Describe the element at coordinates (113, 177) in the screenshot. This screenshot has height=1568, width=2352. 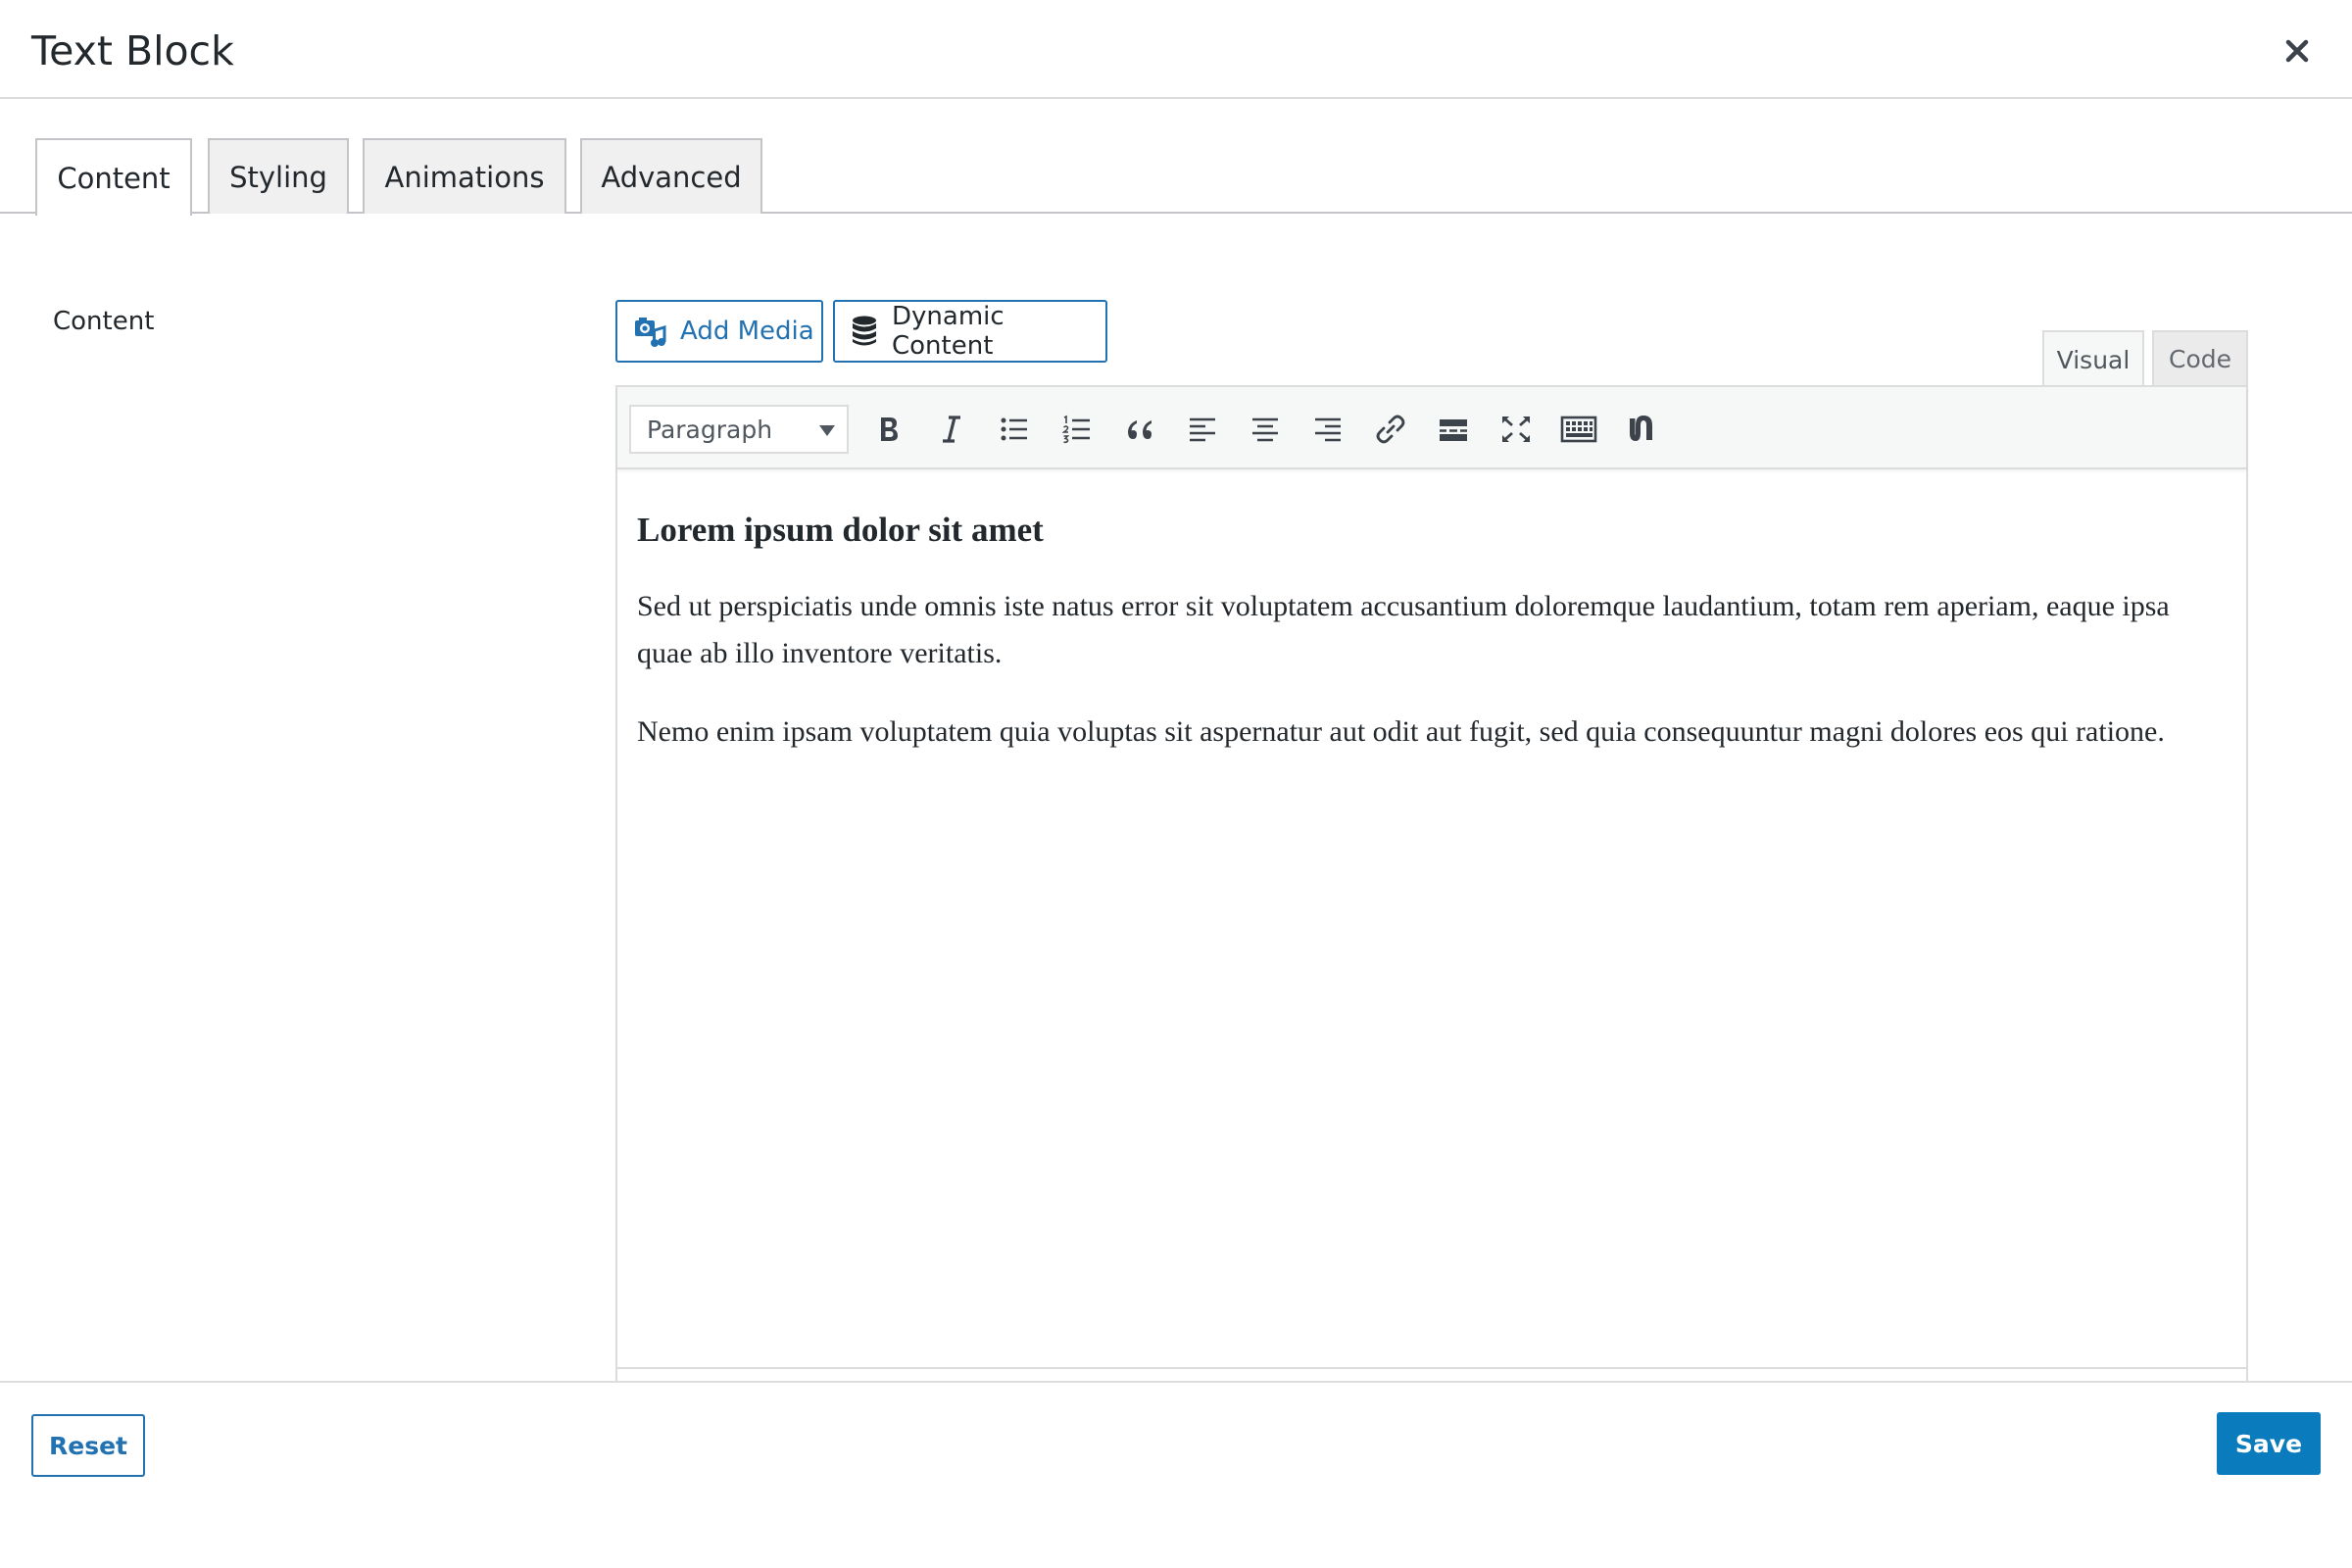
I see `tab-content: Content` at that location.